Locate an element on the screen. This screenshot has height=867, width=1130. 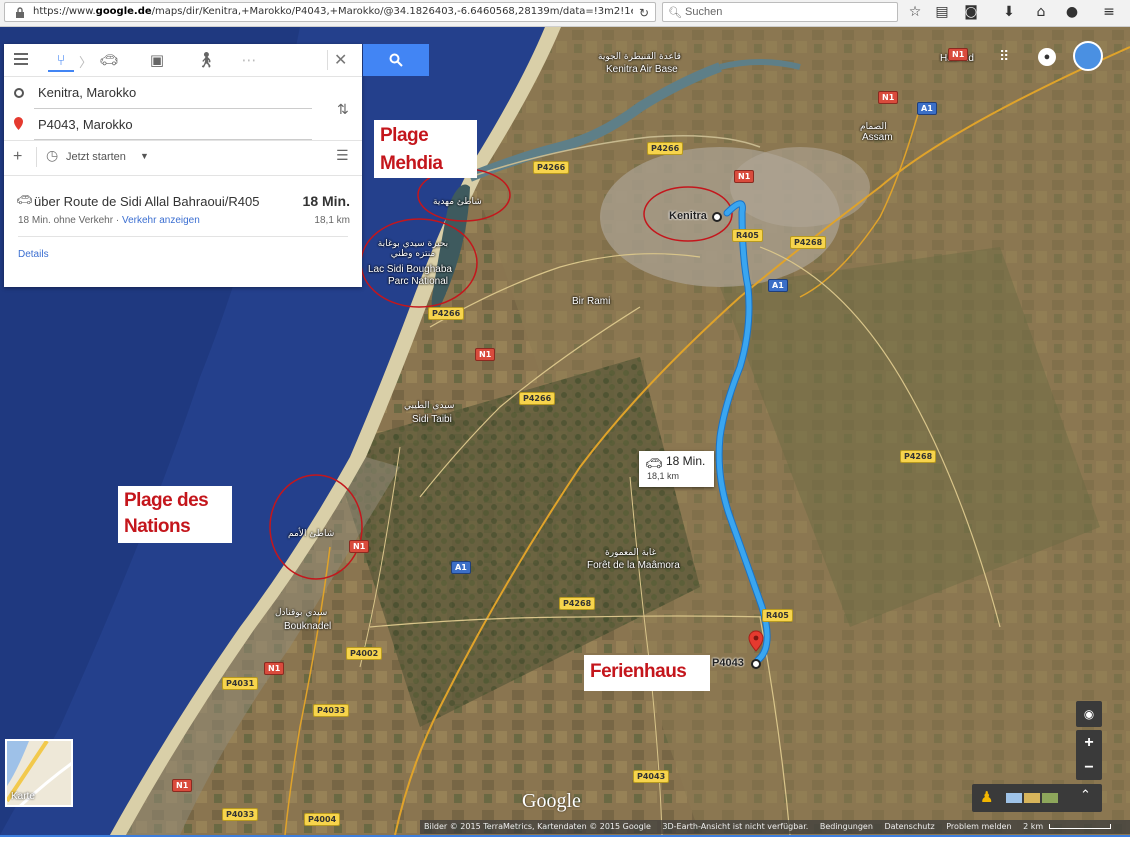
route-note: 18 Min. ohne Verkehr · Verkehr anzeigen is located at coordinates (109, 220).